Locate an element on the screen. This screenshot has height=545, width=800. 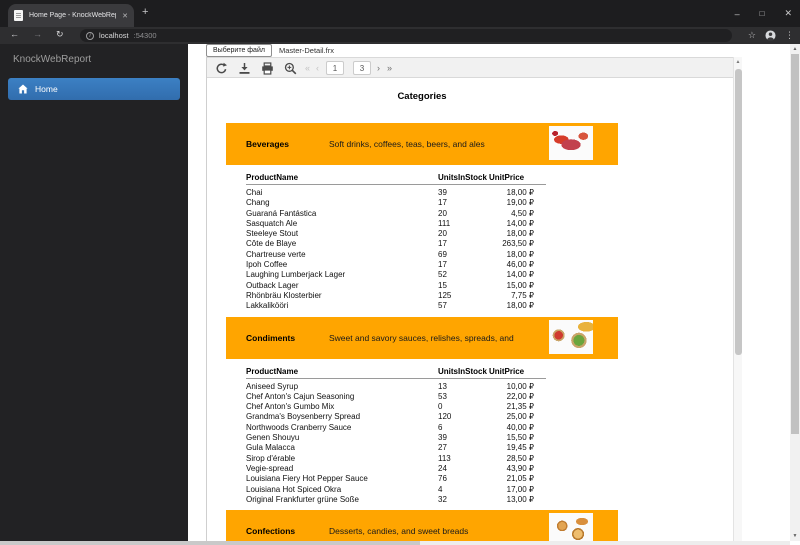
print-icon is located at coordinates (267, 68).